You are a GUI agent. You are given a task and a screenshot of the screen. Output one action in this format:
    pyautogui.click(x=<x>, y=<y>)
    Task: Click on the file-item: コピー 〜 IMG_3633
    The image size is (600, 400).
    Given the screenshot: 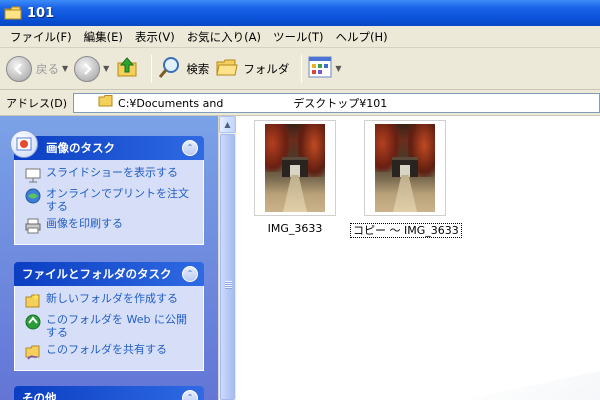 What is the action you would take?
    pyautogui.click(x=406, y=179)
    